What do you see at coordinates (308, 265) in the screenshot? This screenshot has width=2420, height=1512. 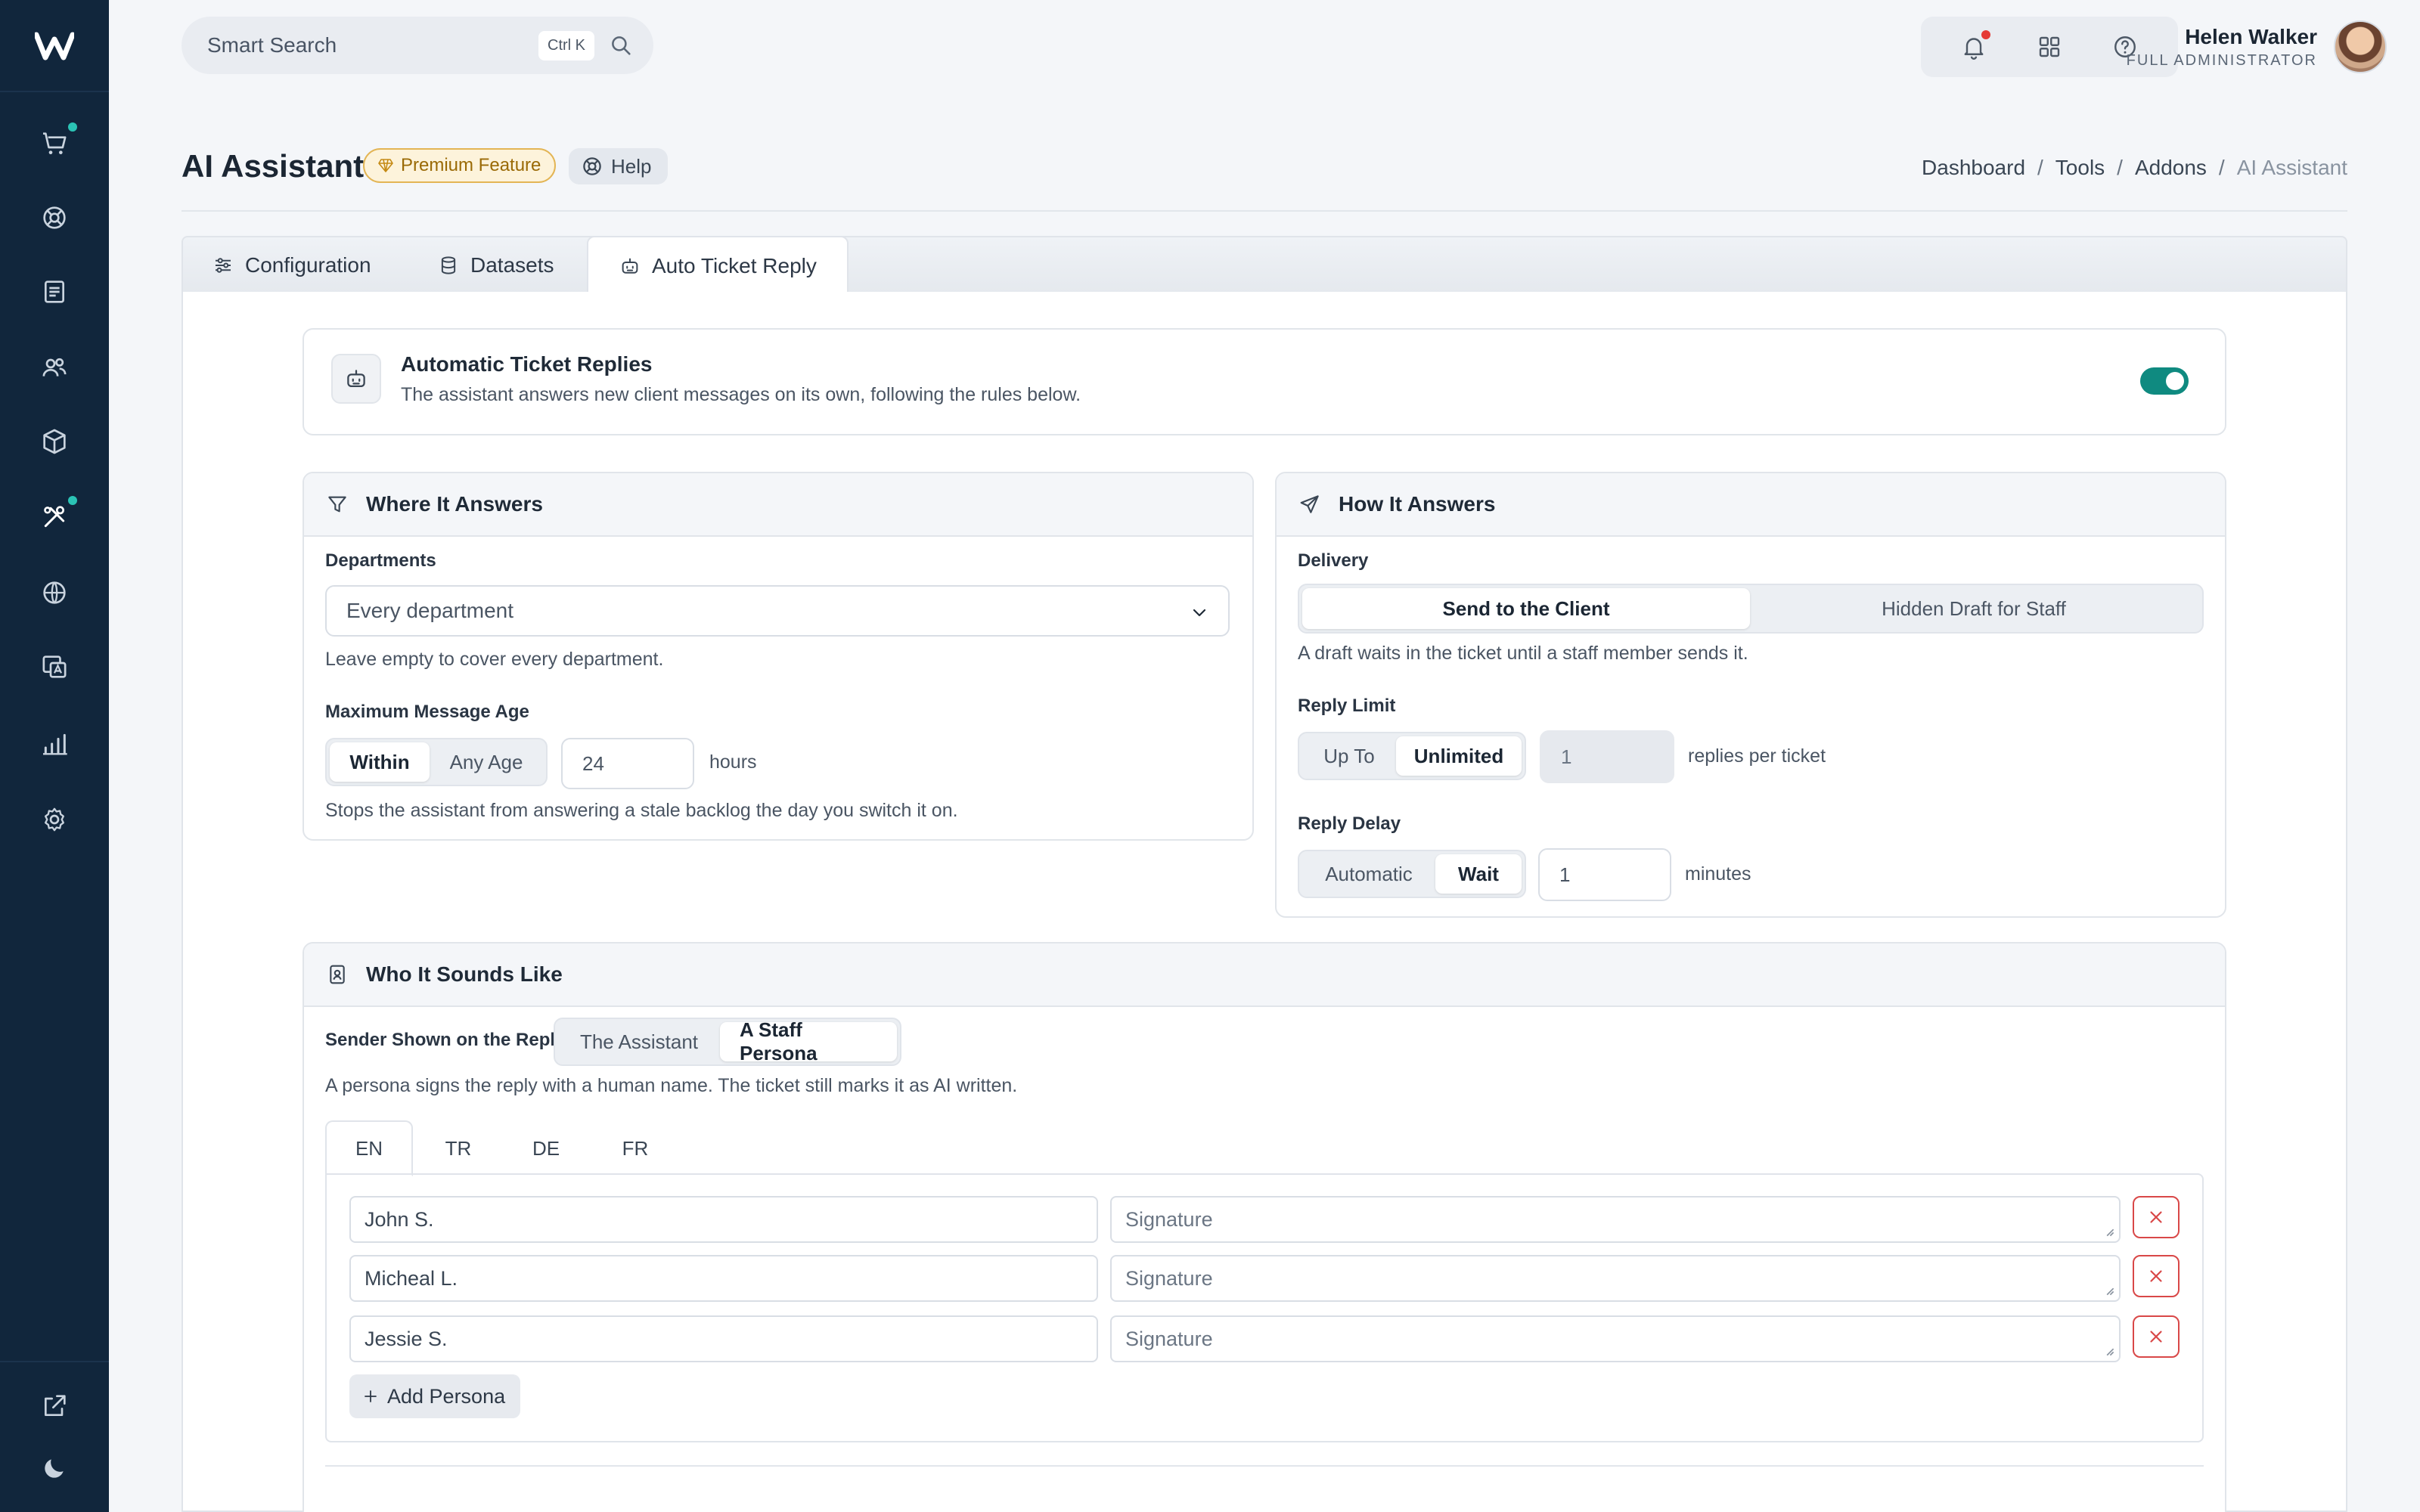 I see `tab-configuration-label: Configuration` at bounding box center [308, 265].